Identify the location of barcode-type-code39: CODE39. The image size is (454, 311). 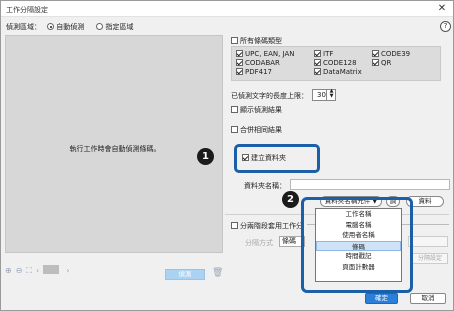
(402, 54).